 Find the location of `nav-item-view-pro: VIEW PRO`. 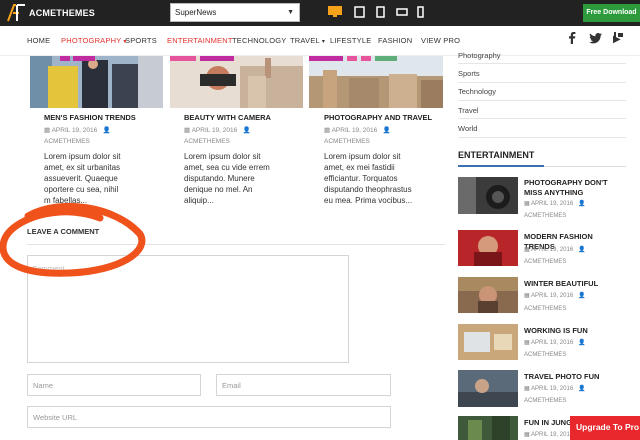

nav-item-view-pro: VIEW PRO is located at coordinates (440, 40).